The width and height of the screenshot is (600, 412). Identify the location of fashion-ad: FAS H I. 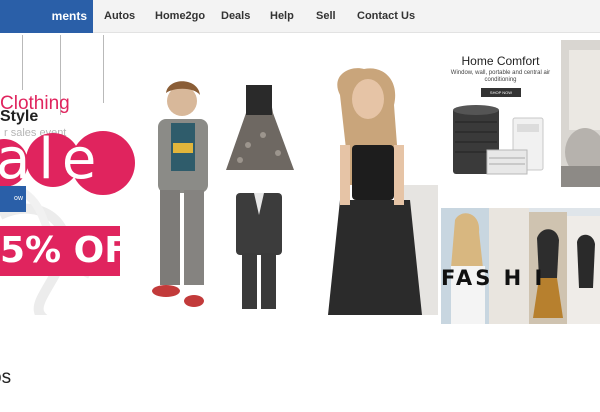
(520, 266).